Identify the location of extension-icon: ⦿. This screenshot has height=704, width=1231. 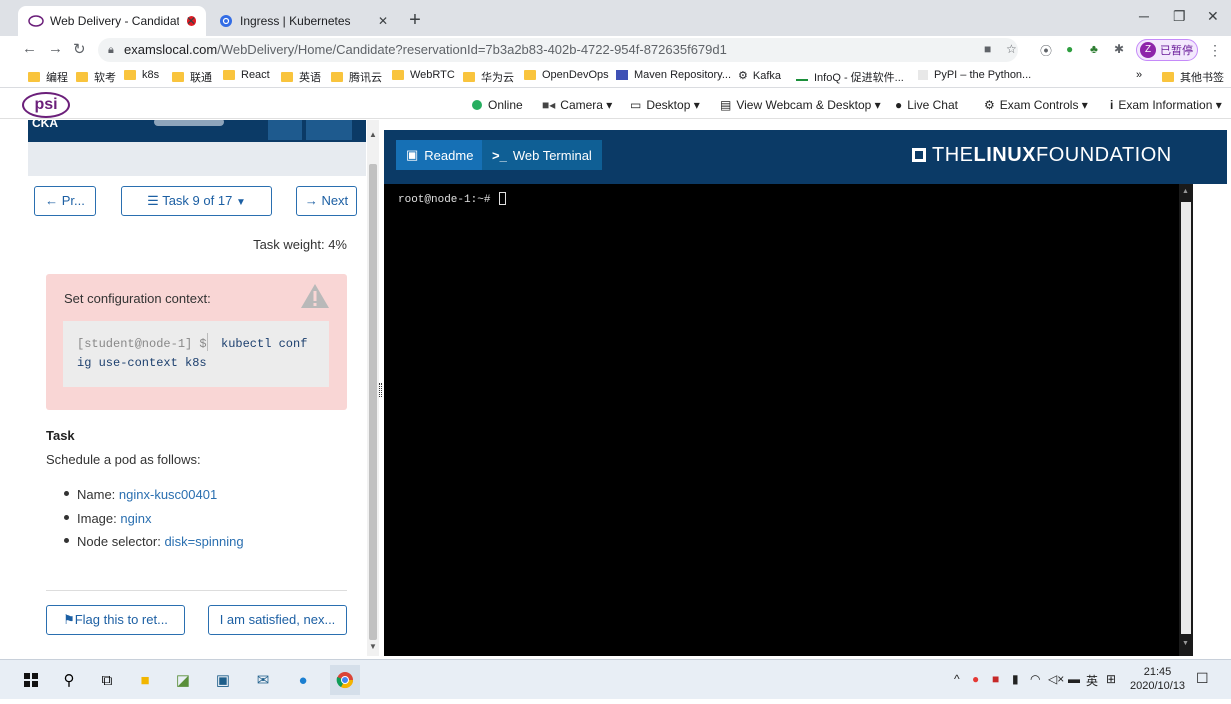
(1046, 50).